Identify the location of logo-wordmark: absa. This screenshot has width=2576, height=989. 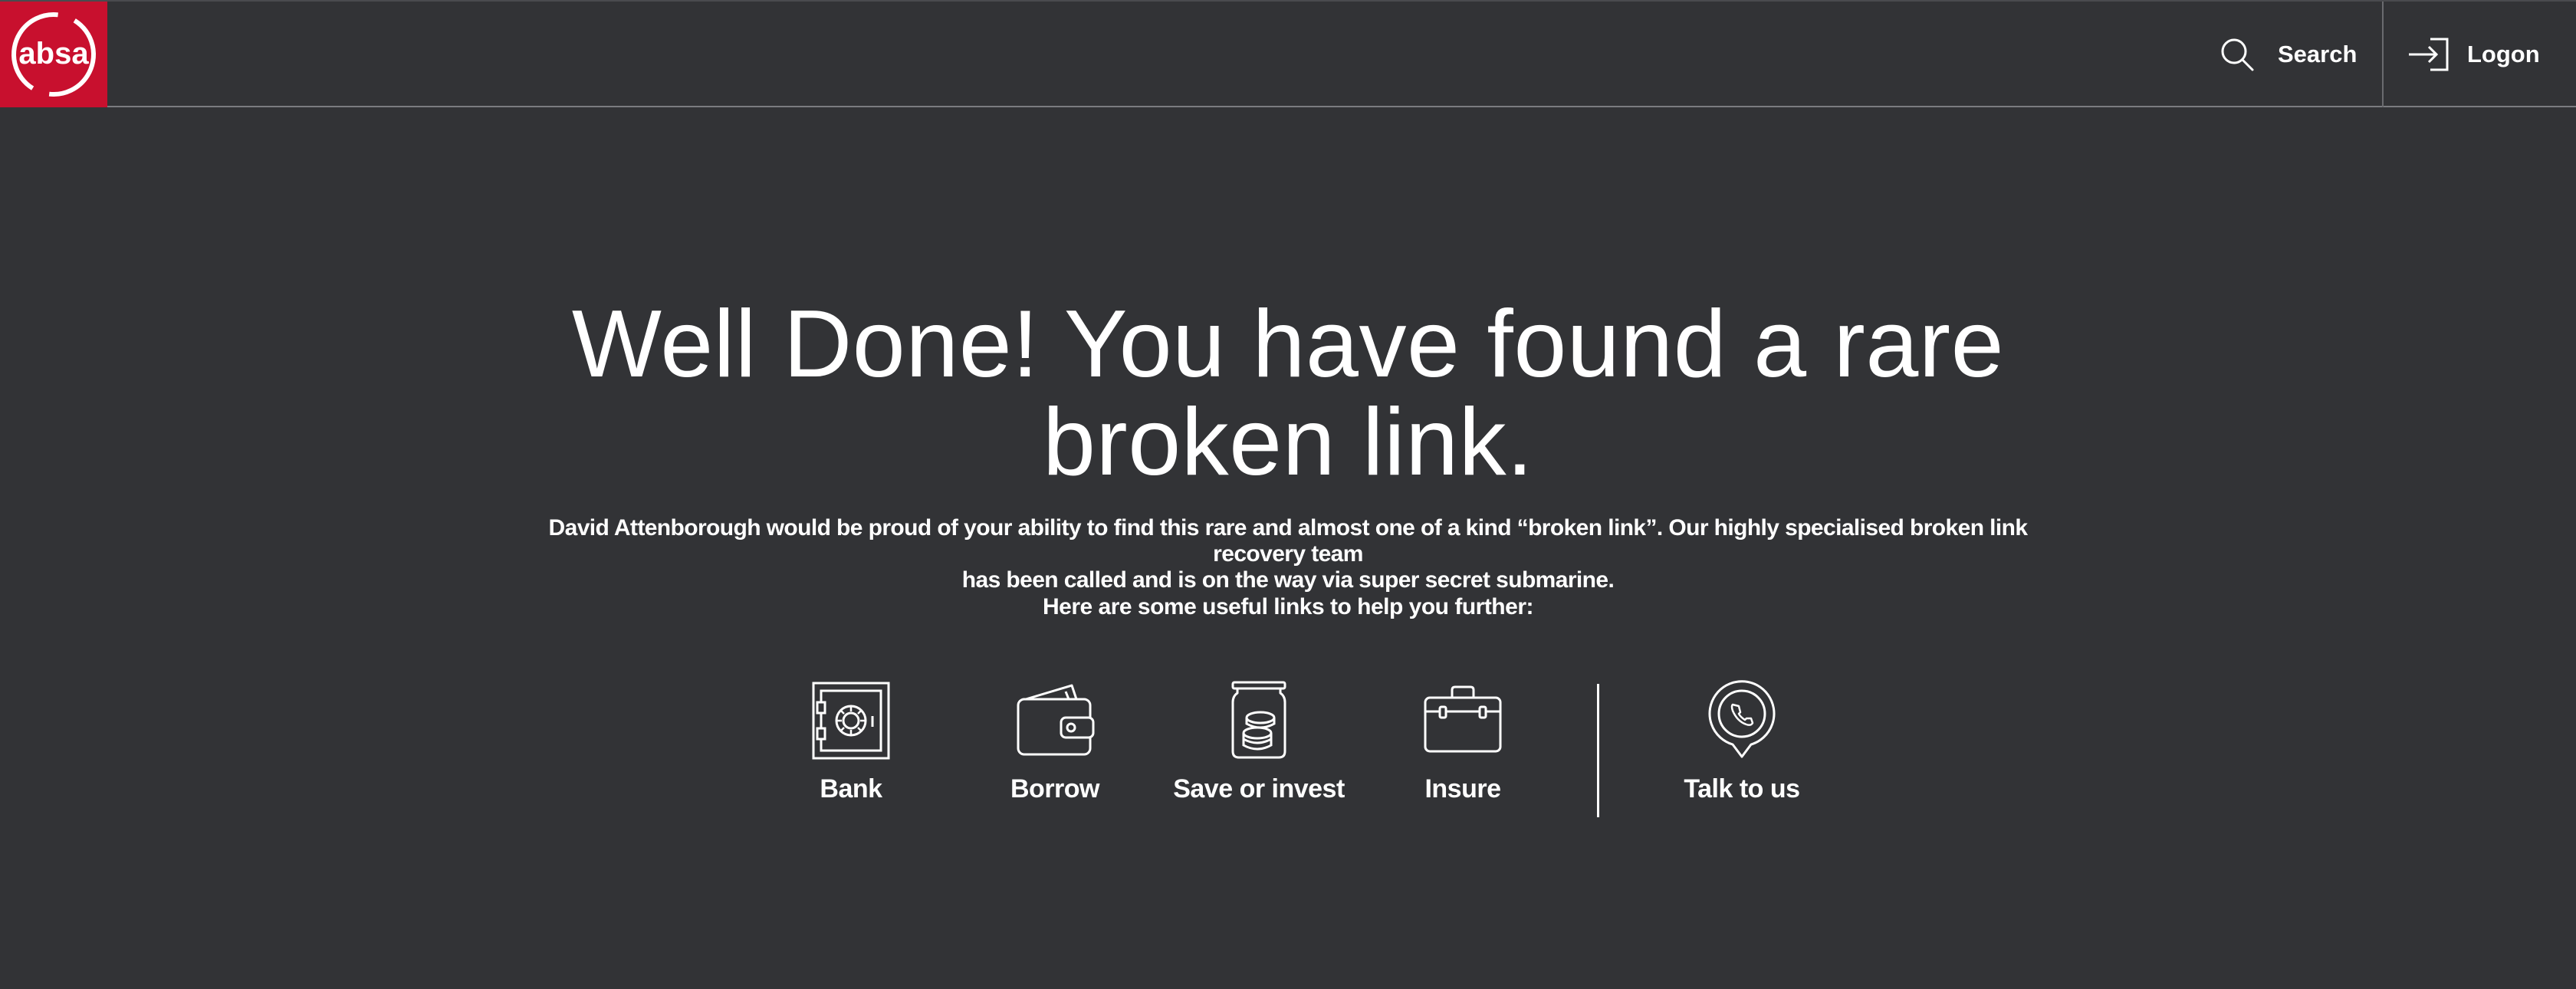
(53, 54).